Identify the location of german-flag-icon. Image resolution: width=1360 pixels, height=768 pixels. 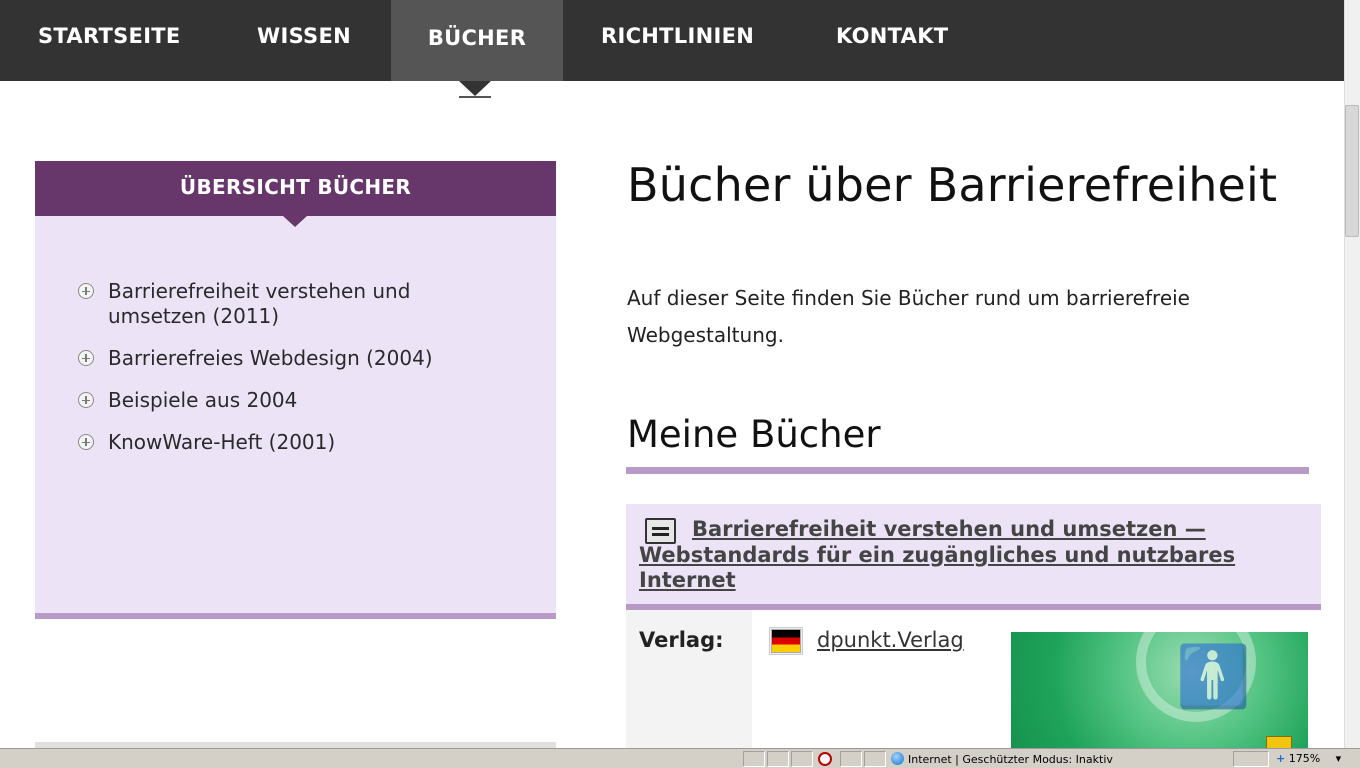
(786, 641).